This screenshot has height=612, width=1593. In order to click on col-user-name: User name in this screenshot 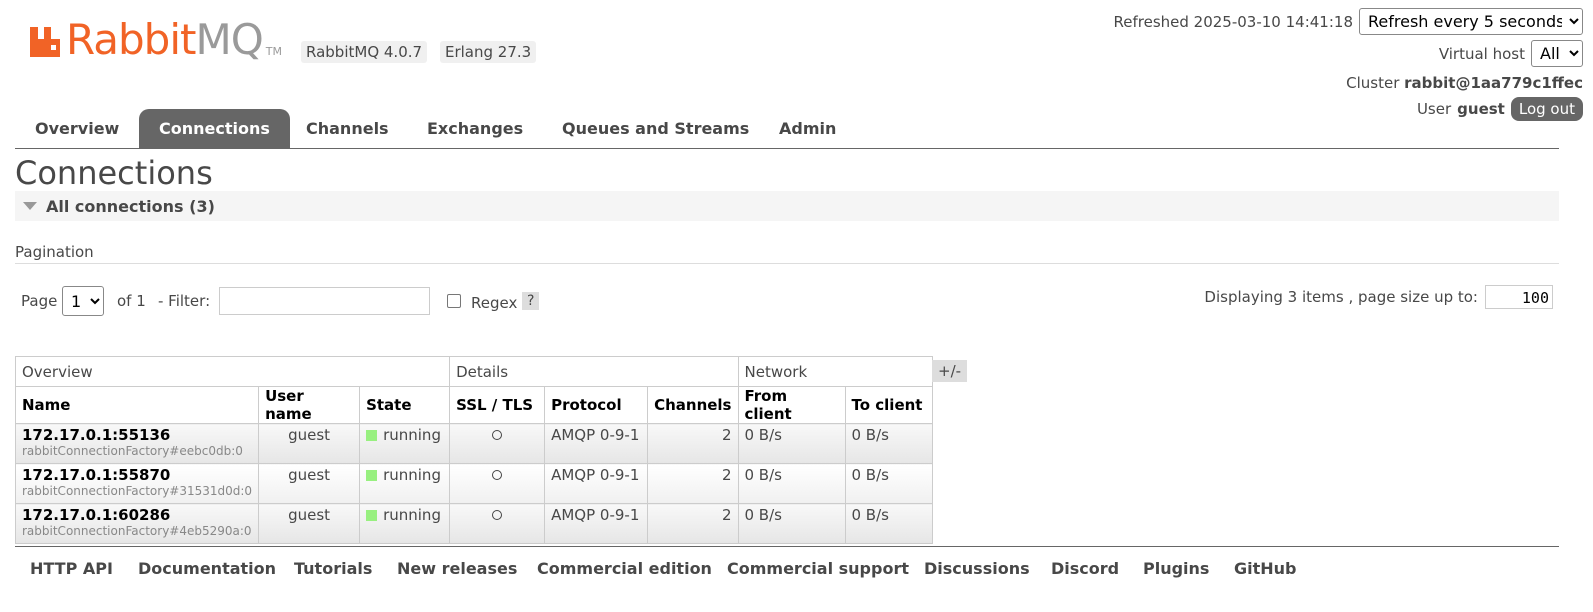, I will do `click(309, 405)`.